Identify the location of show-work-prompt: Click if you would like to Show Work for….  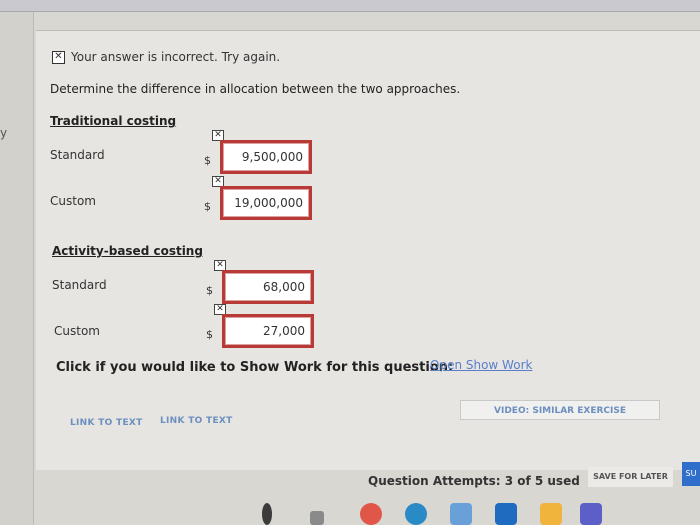
(255, 367).